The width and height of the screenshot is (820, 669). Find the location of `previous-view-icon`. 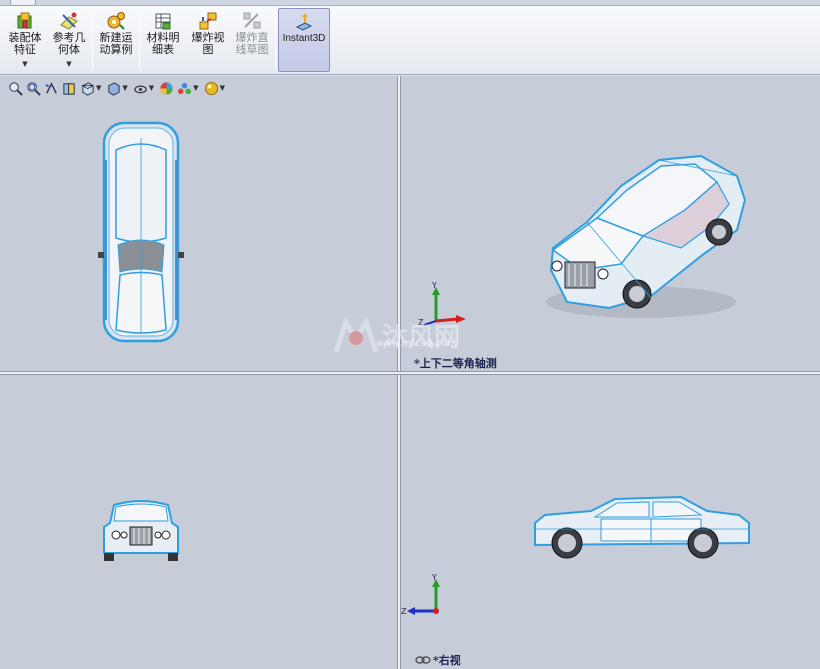

previous-view-icon is located at coordinates (51, 88).